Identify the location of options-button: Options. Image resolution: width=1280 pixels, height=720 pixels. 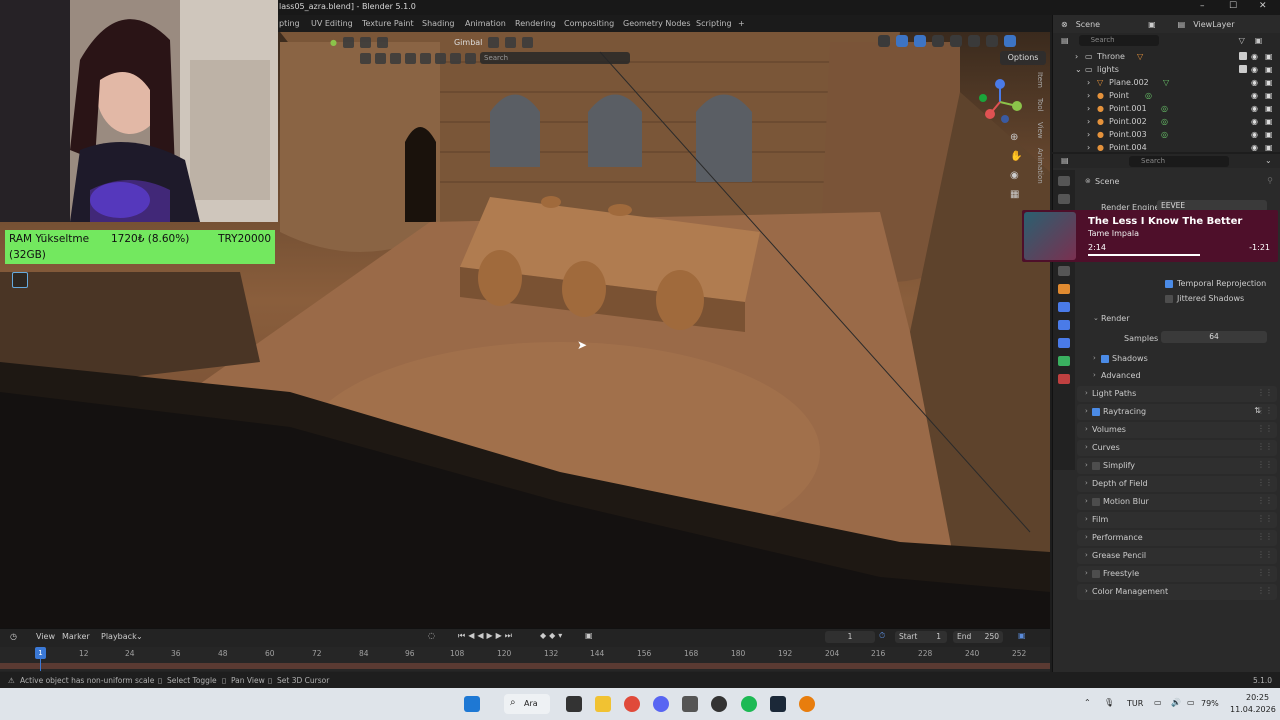
(1023, 58).